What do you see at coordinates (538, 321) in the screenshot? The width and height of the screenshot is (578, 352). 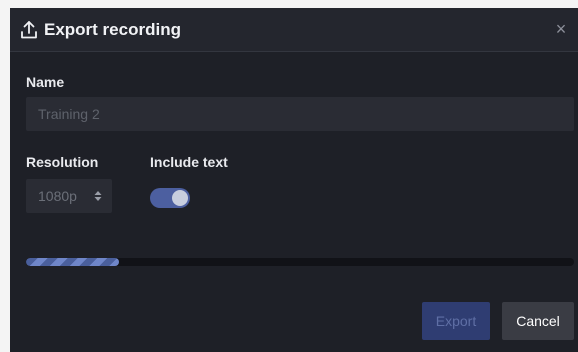 I see `cancel-button: Cancel` at bounding box center [538, 321].